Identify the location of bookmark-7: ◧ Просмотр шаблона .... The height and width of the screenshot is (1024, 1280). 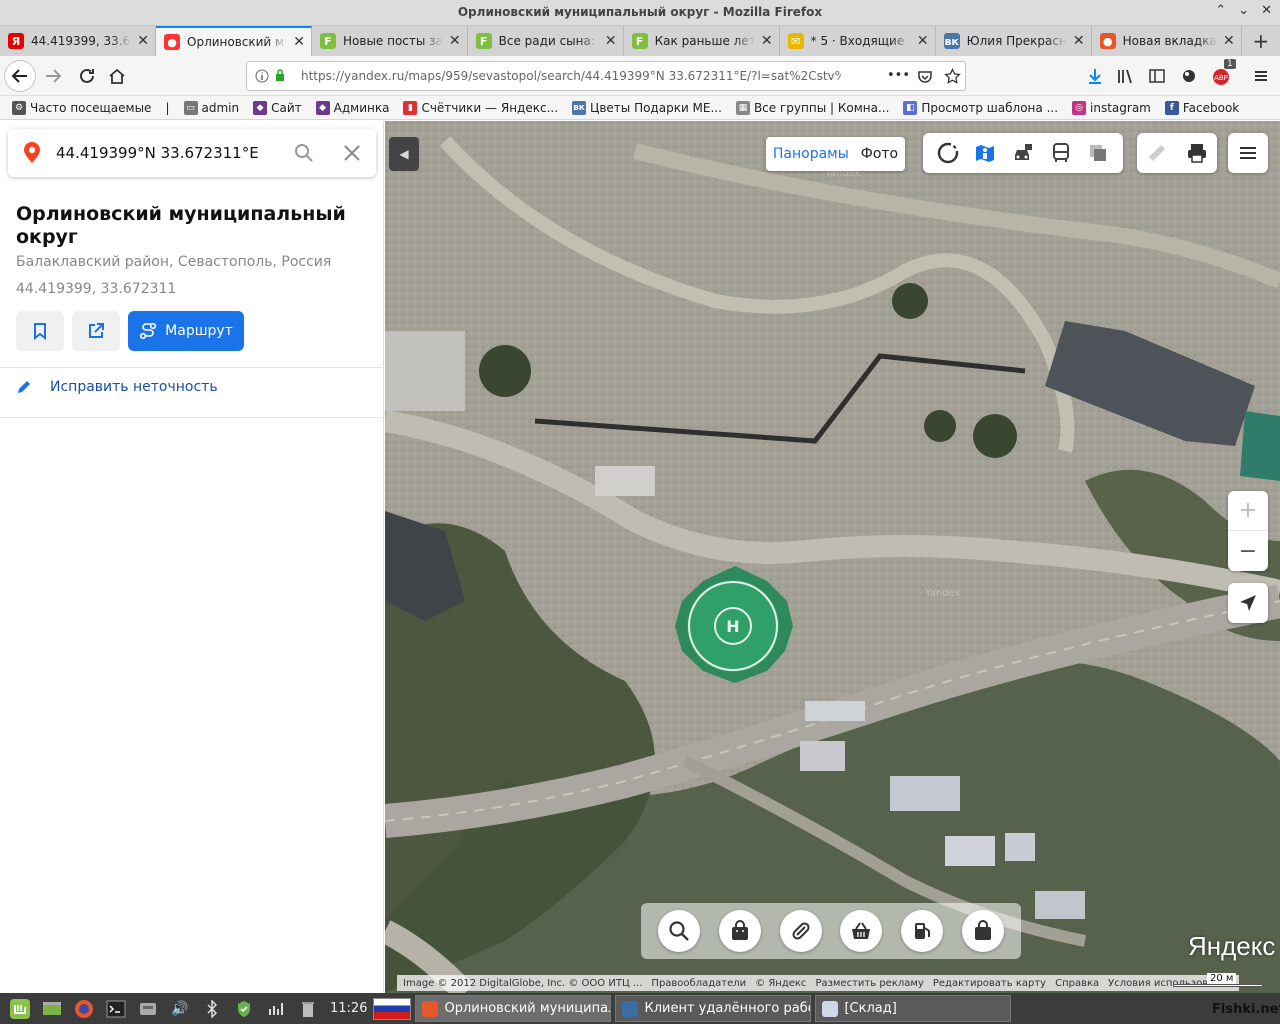
(980, 107).